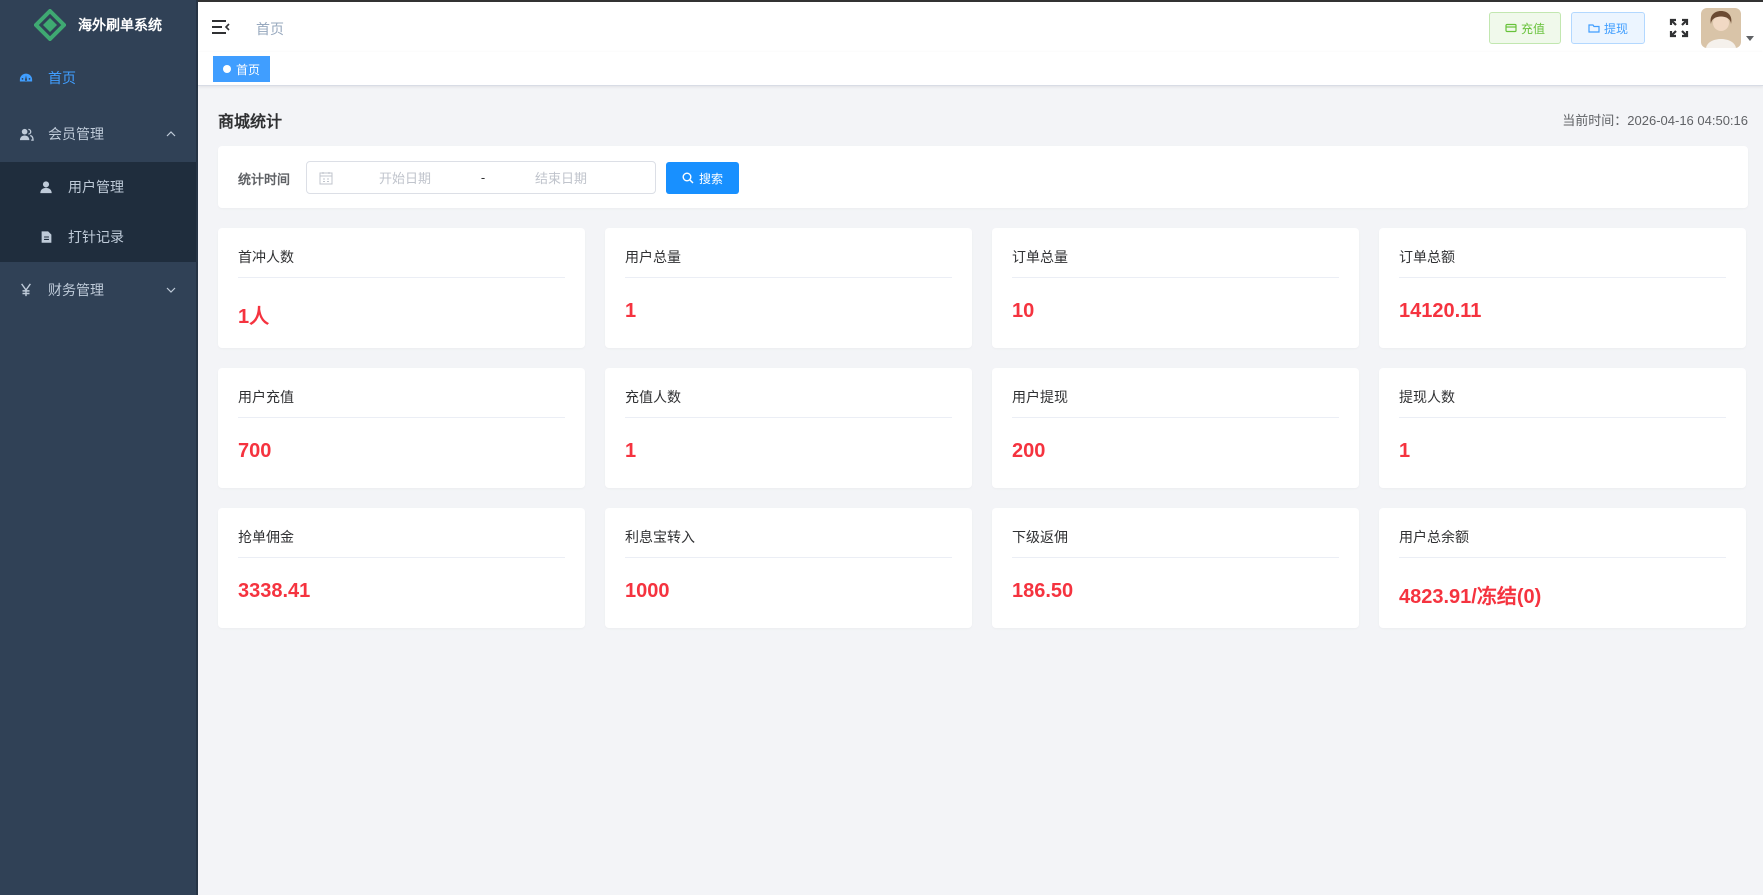 Image resolution: width=1763 pixels, height=895 pixels. What do you see at coordinates (98, 78) in the screenshot?
I see `sidebar-item-home: 首页` at bounding box center [98, 78].